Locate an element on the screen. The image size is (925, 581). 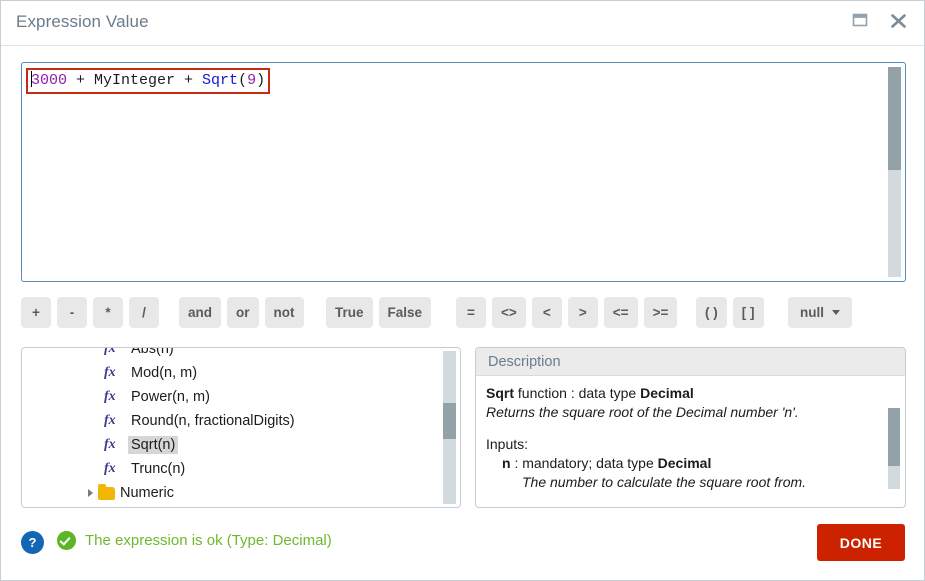
list-item-abs: fx Abs(n) is located at coordinates (269, 354).